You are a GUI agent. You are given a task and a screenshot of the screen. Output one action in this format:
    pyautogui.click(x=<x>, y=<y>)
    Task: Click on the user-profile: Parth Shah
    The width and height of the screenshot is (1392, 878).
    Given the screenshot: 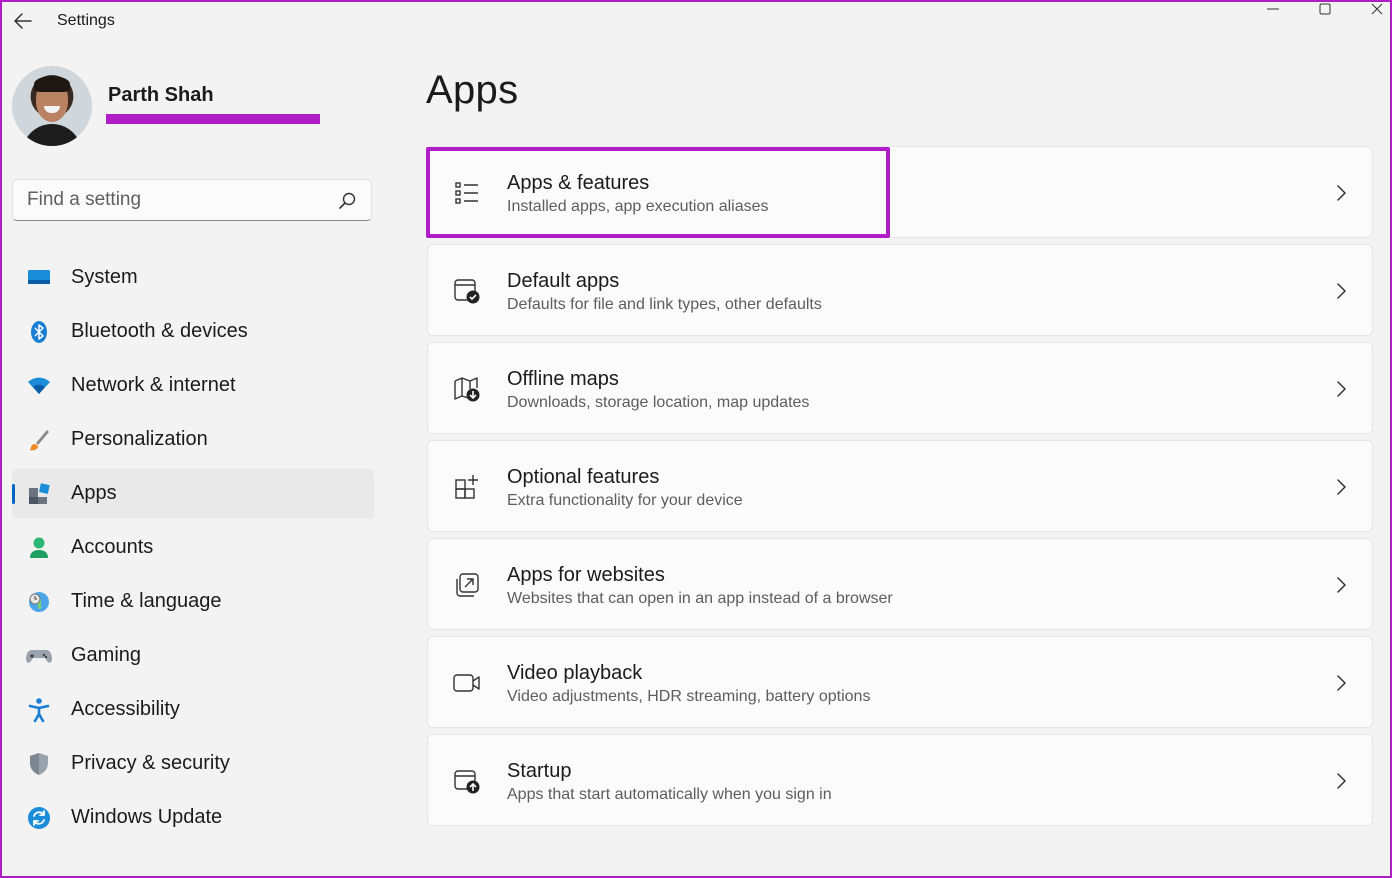 What is the action you would take?
    pyautogui.click(x=192, y=106)
    